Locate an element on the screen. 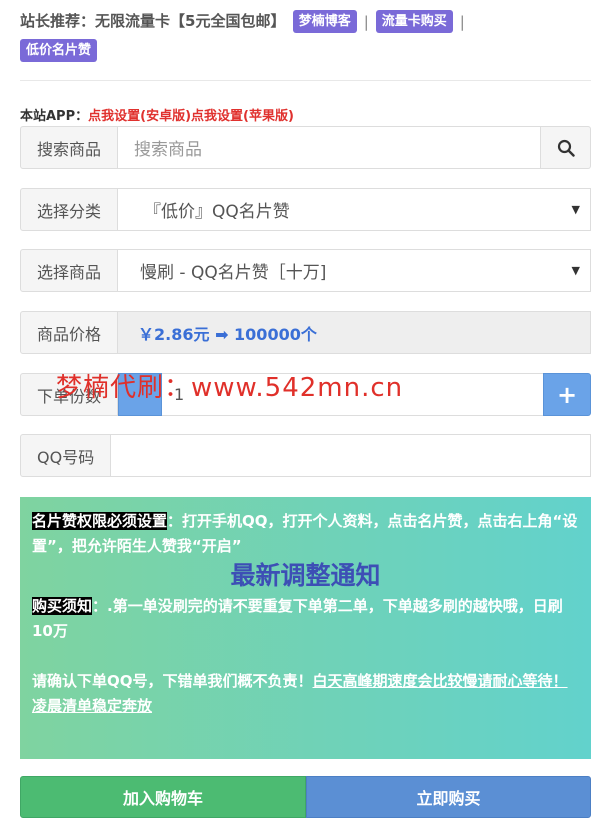 This screenshot has width=607, height=826. price-group: 商品价格 ￥2.86元 ➡ 100000个 is located at coordinates (305, 332).